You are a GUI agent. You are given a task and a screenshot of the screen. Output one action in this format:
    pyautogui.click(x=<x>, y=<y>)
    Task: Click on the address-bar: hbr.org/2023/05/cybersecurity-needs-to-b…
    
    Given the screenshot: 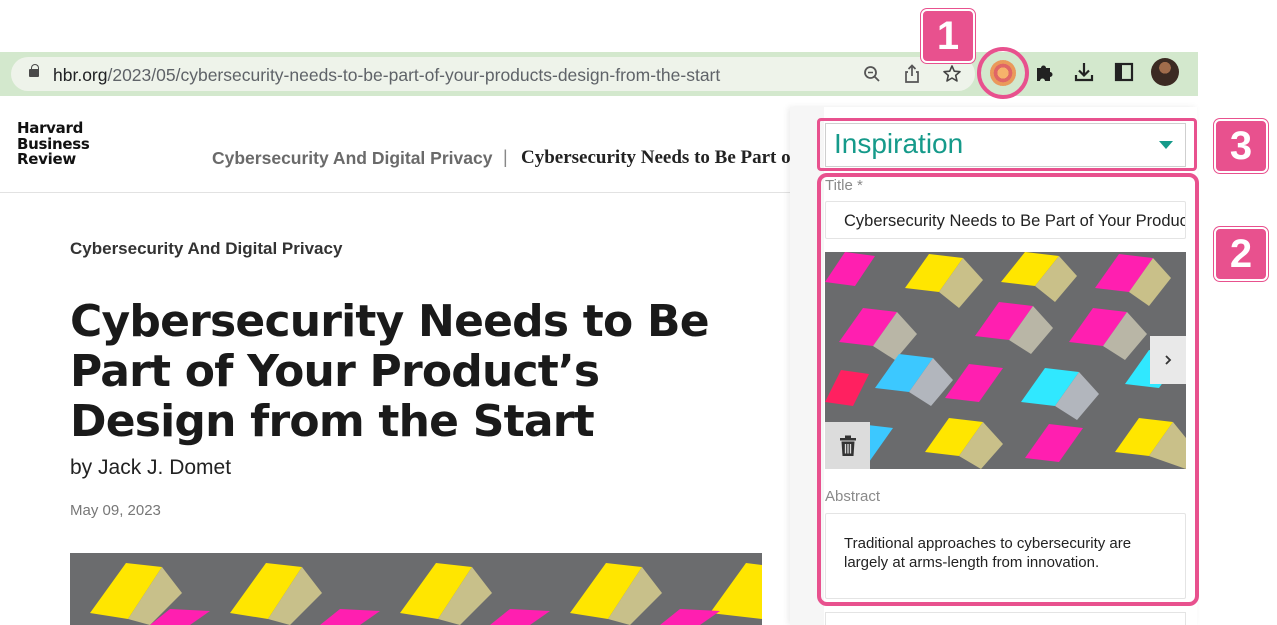 What is the action you would take?
    pyautogui.click(x=493, y=74)
    